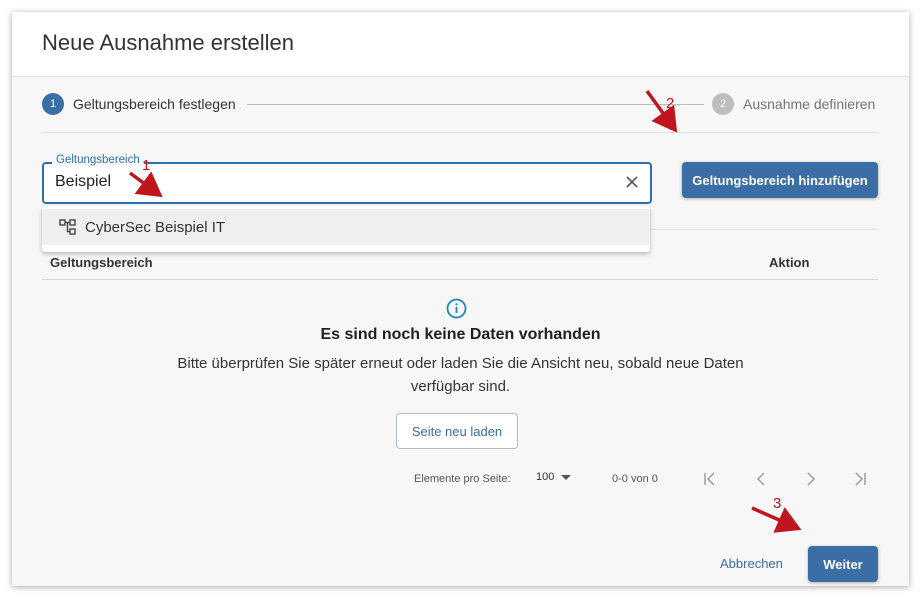  I want to click on next-page-icon, so click(811, 479).